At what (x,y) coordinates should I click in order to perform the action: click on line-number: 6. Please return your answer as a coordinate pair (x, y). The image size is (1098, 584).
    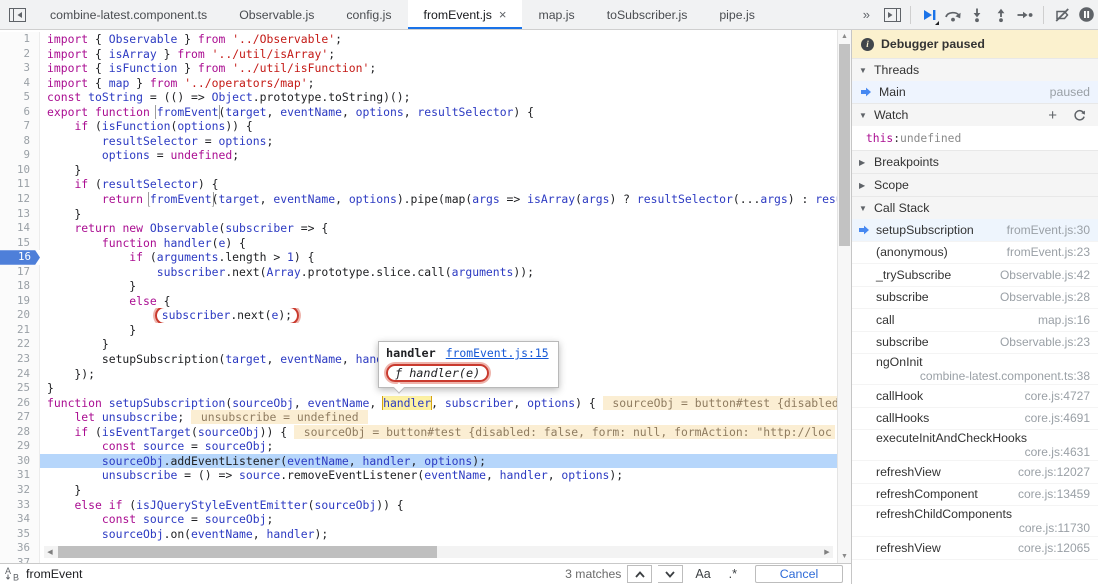
    Looking at the image, I should click on (20, 112).